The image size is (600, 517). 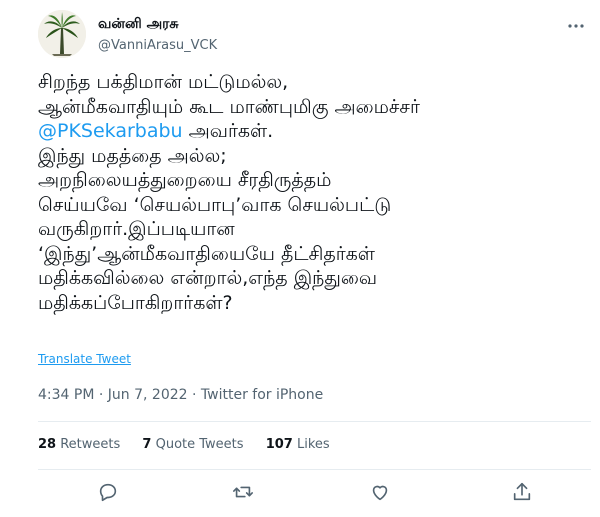 What do you see at coordinates (185, 180) in the screenshot?
I see `tweet-line: அறநிலையத்துறையை சீரதிருத்தம்` at bounding box center [185, 180].